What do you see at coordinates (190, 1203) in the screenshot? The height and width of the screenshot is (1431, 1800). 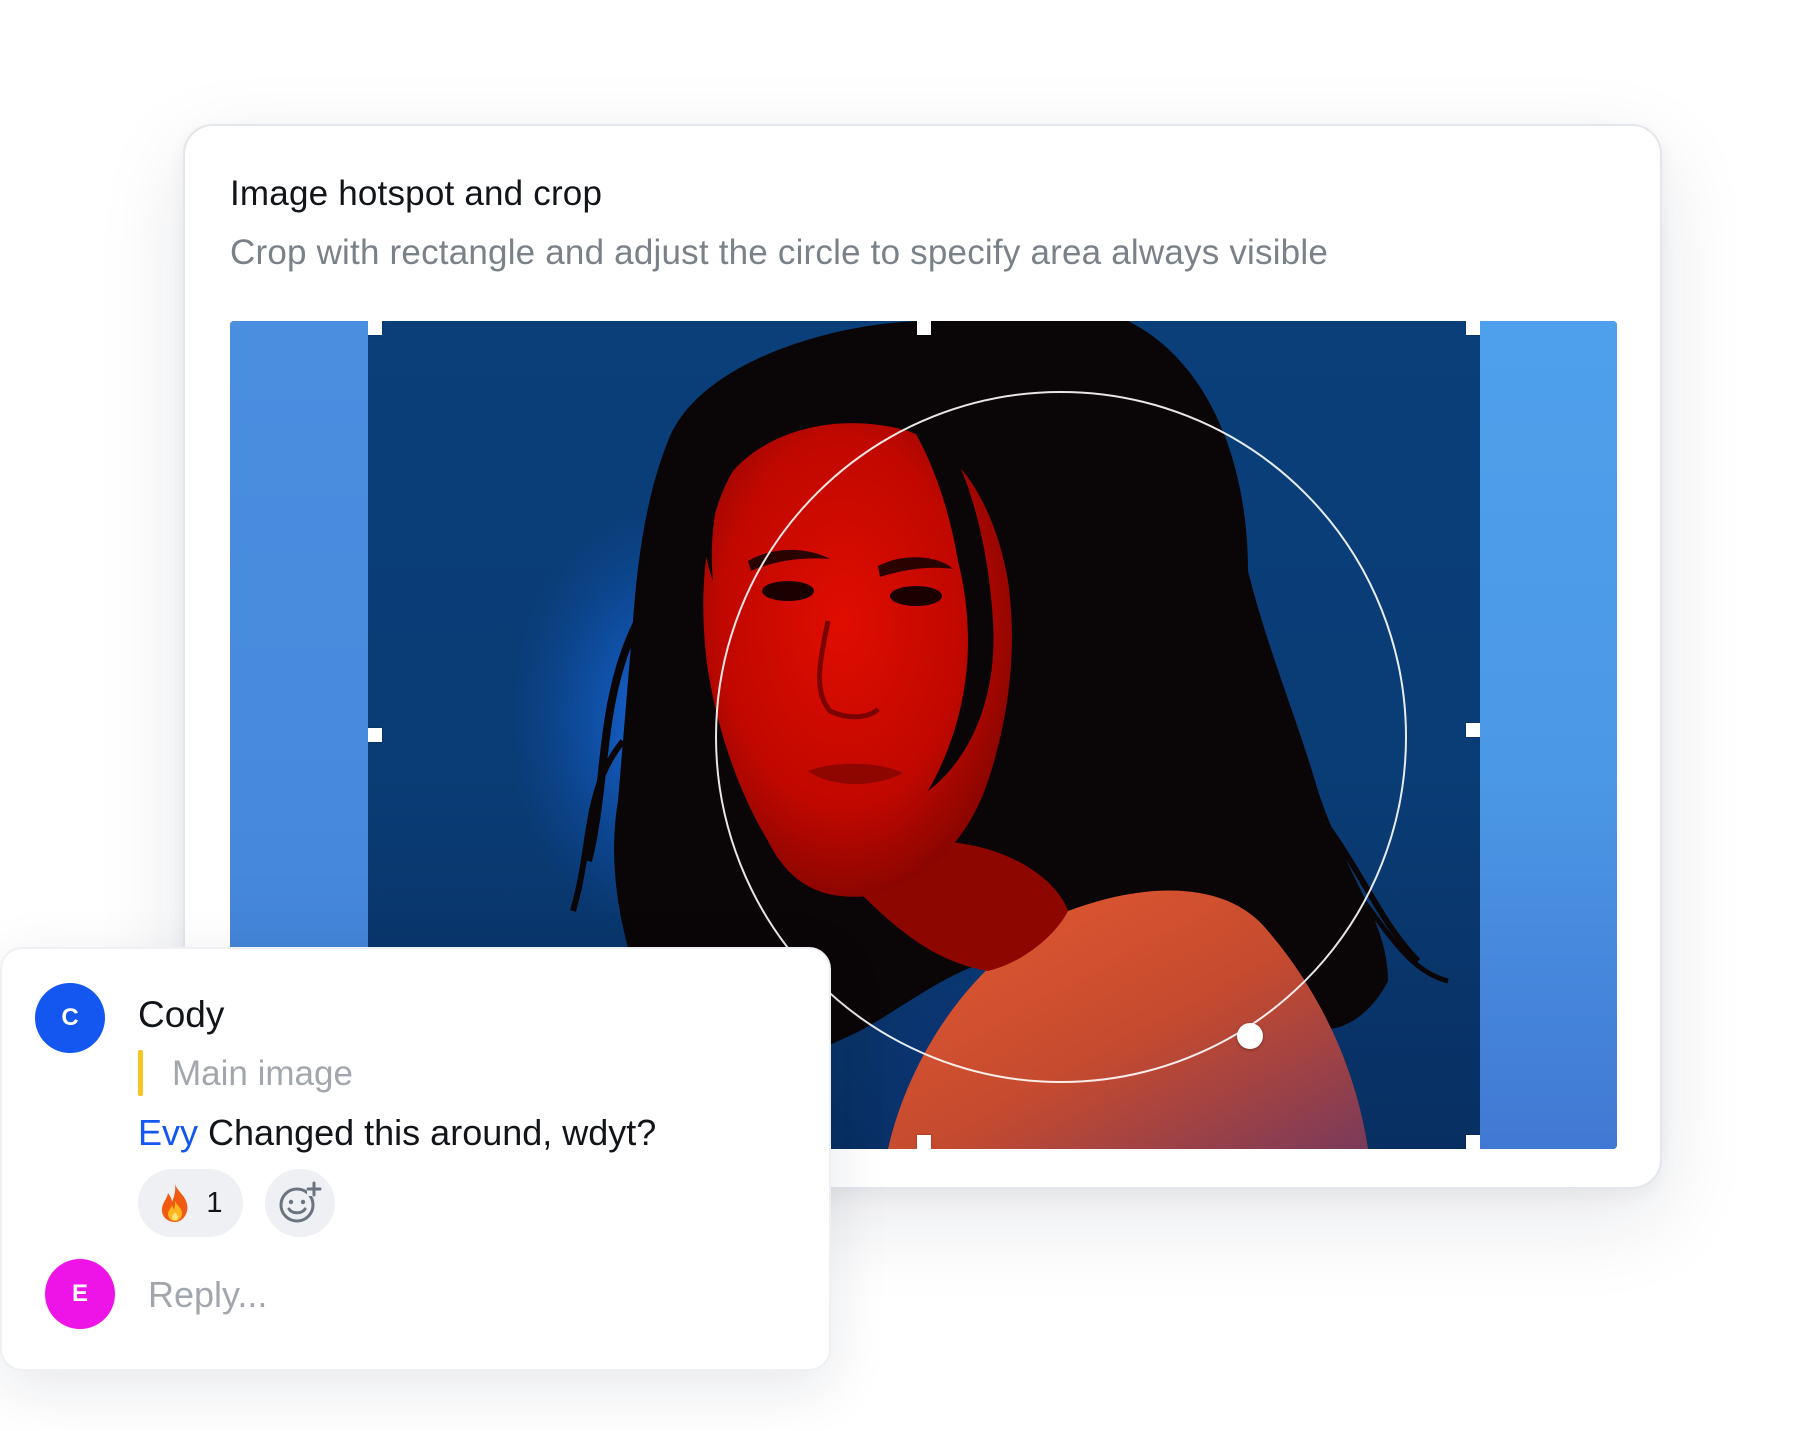 I see `reaction-fire-button: 1` at bounding box center [190, 1203].